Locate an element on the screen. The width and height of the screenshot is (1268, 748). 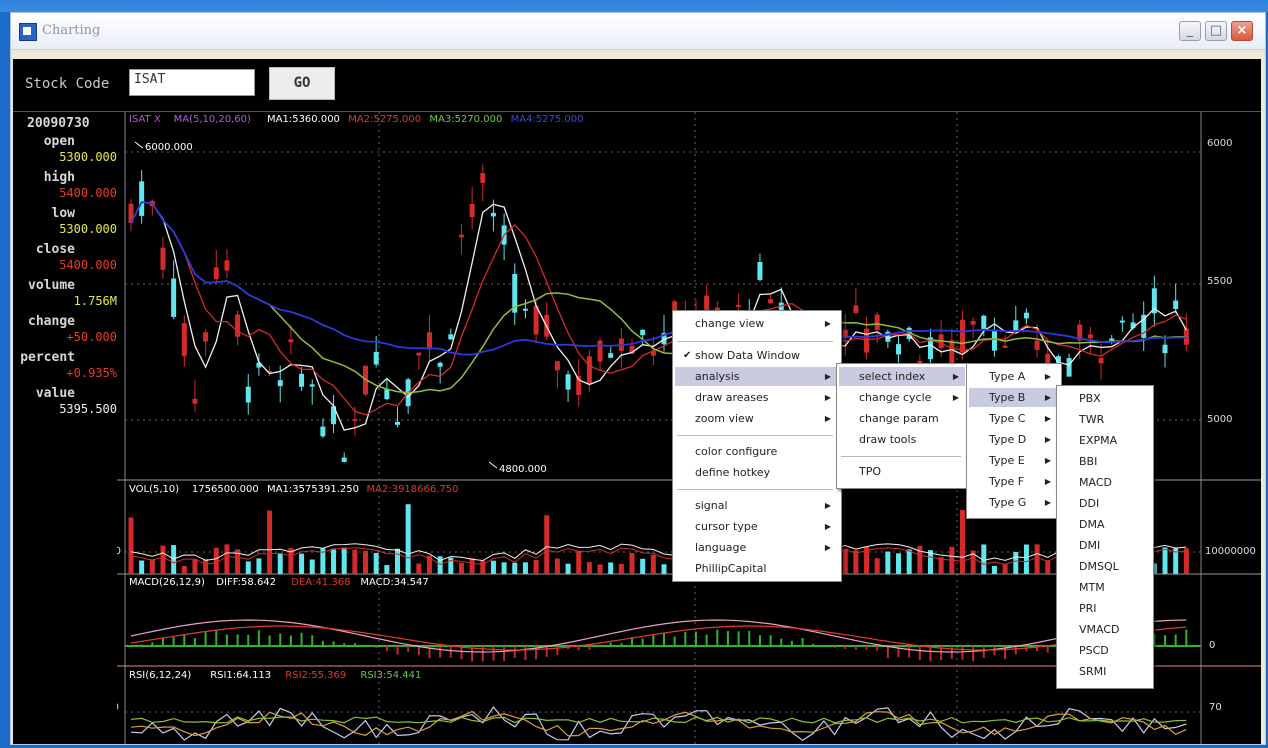
macd-header-2: DEA:41.368 is located at coordinates (320, 582).